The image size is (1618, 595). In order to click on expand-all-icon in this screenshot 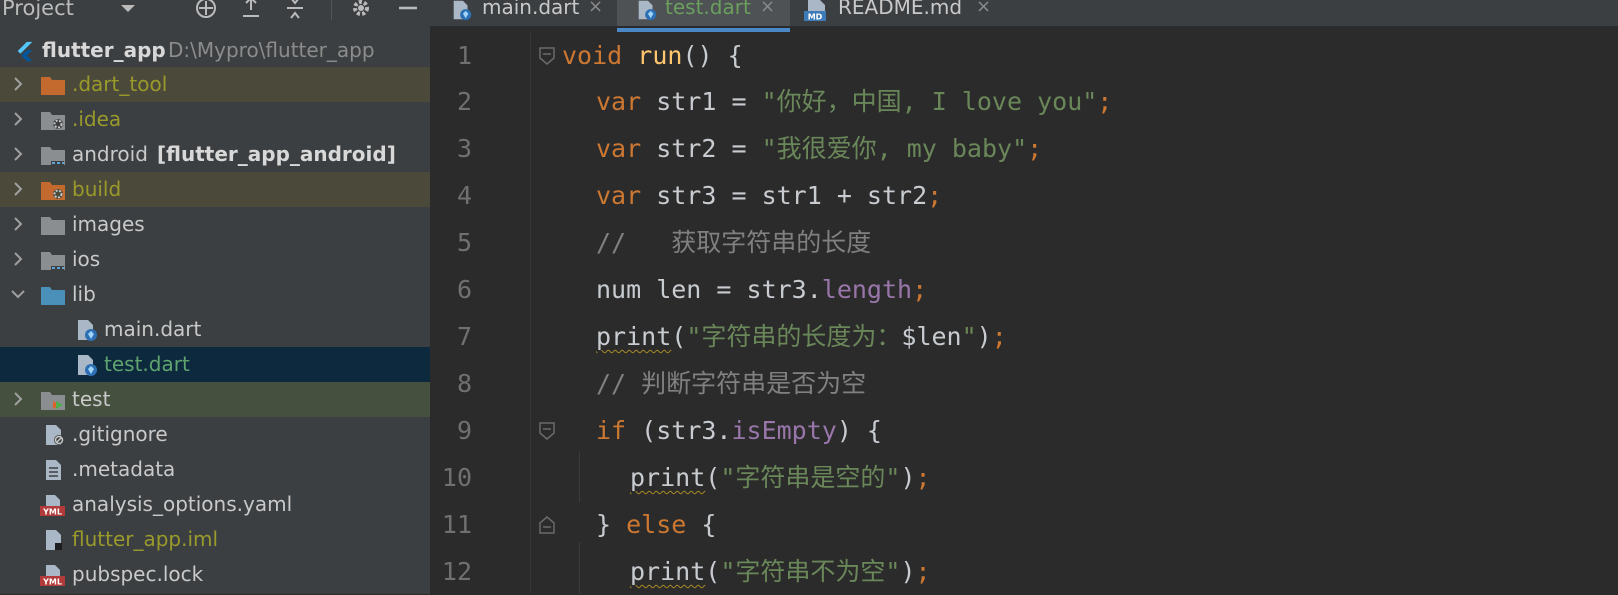, I will do `click(251, 10)`.